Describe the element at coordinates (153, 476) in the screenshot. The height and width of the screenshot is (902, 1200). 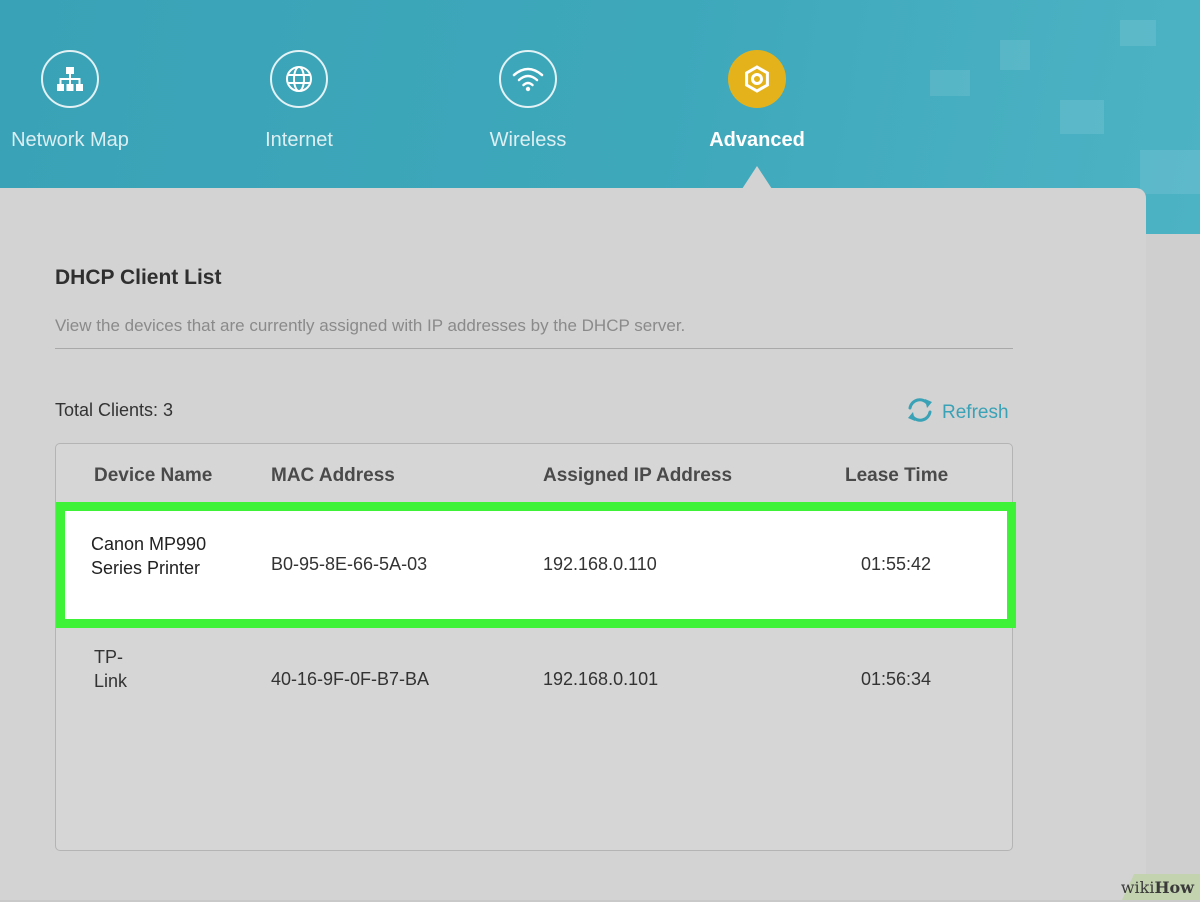
I see `column-header-device-name: Device Name` at that location.